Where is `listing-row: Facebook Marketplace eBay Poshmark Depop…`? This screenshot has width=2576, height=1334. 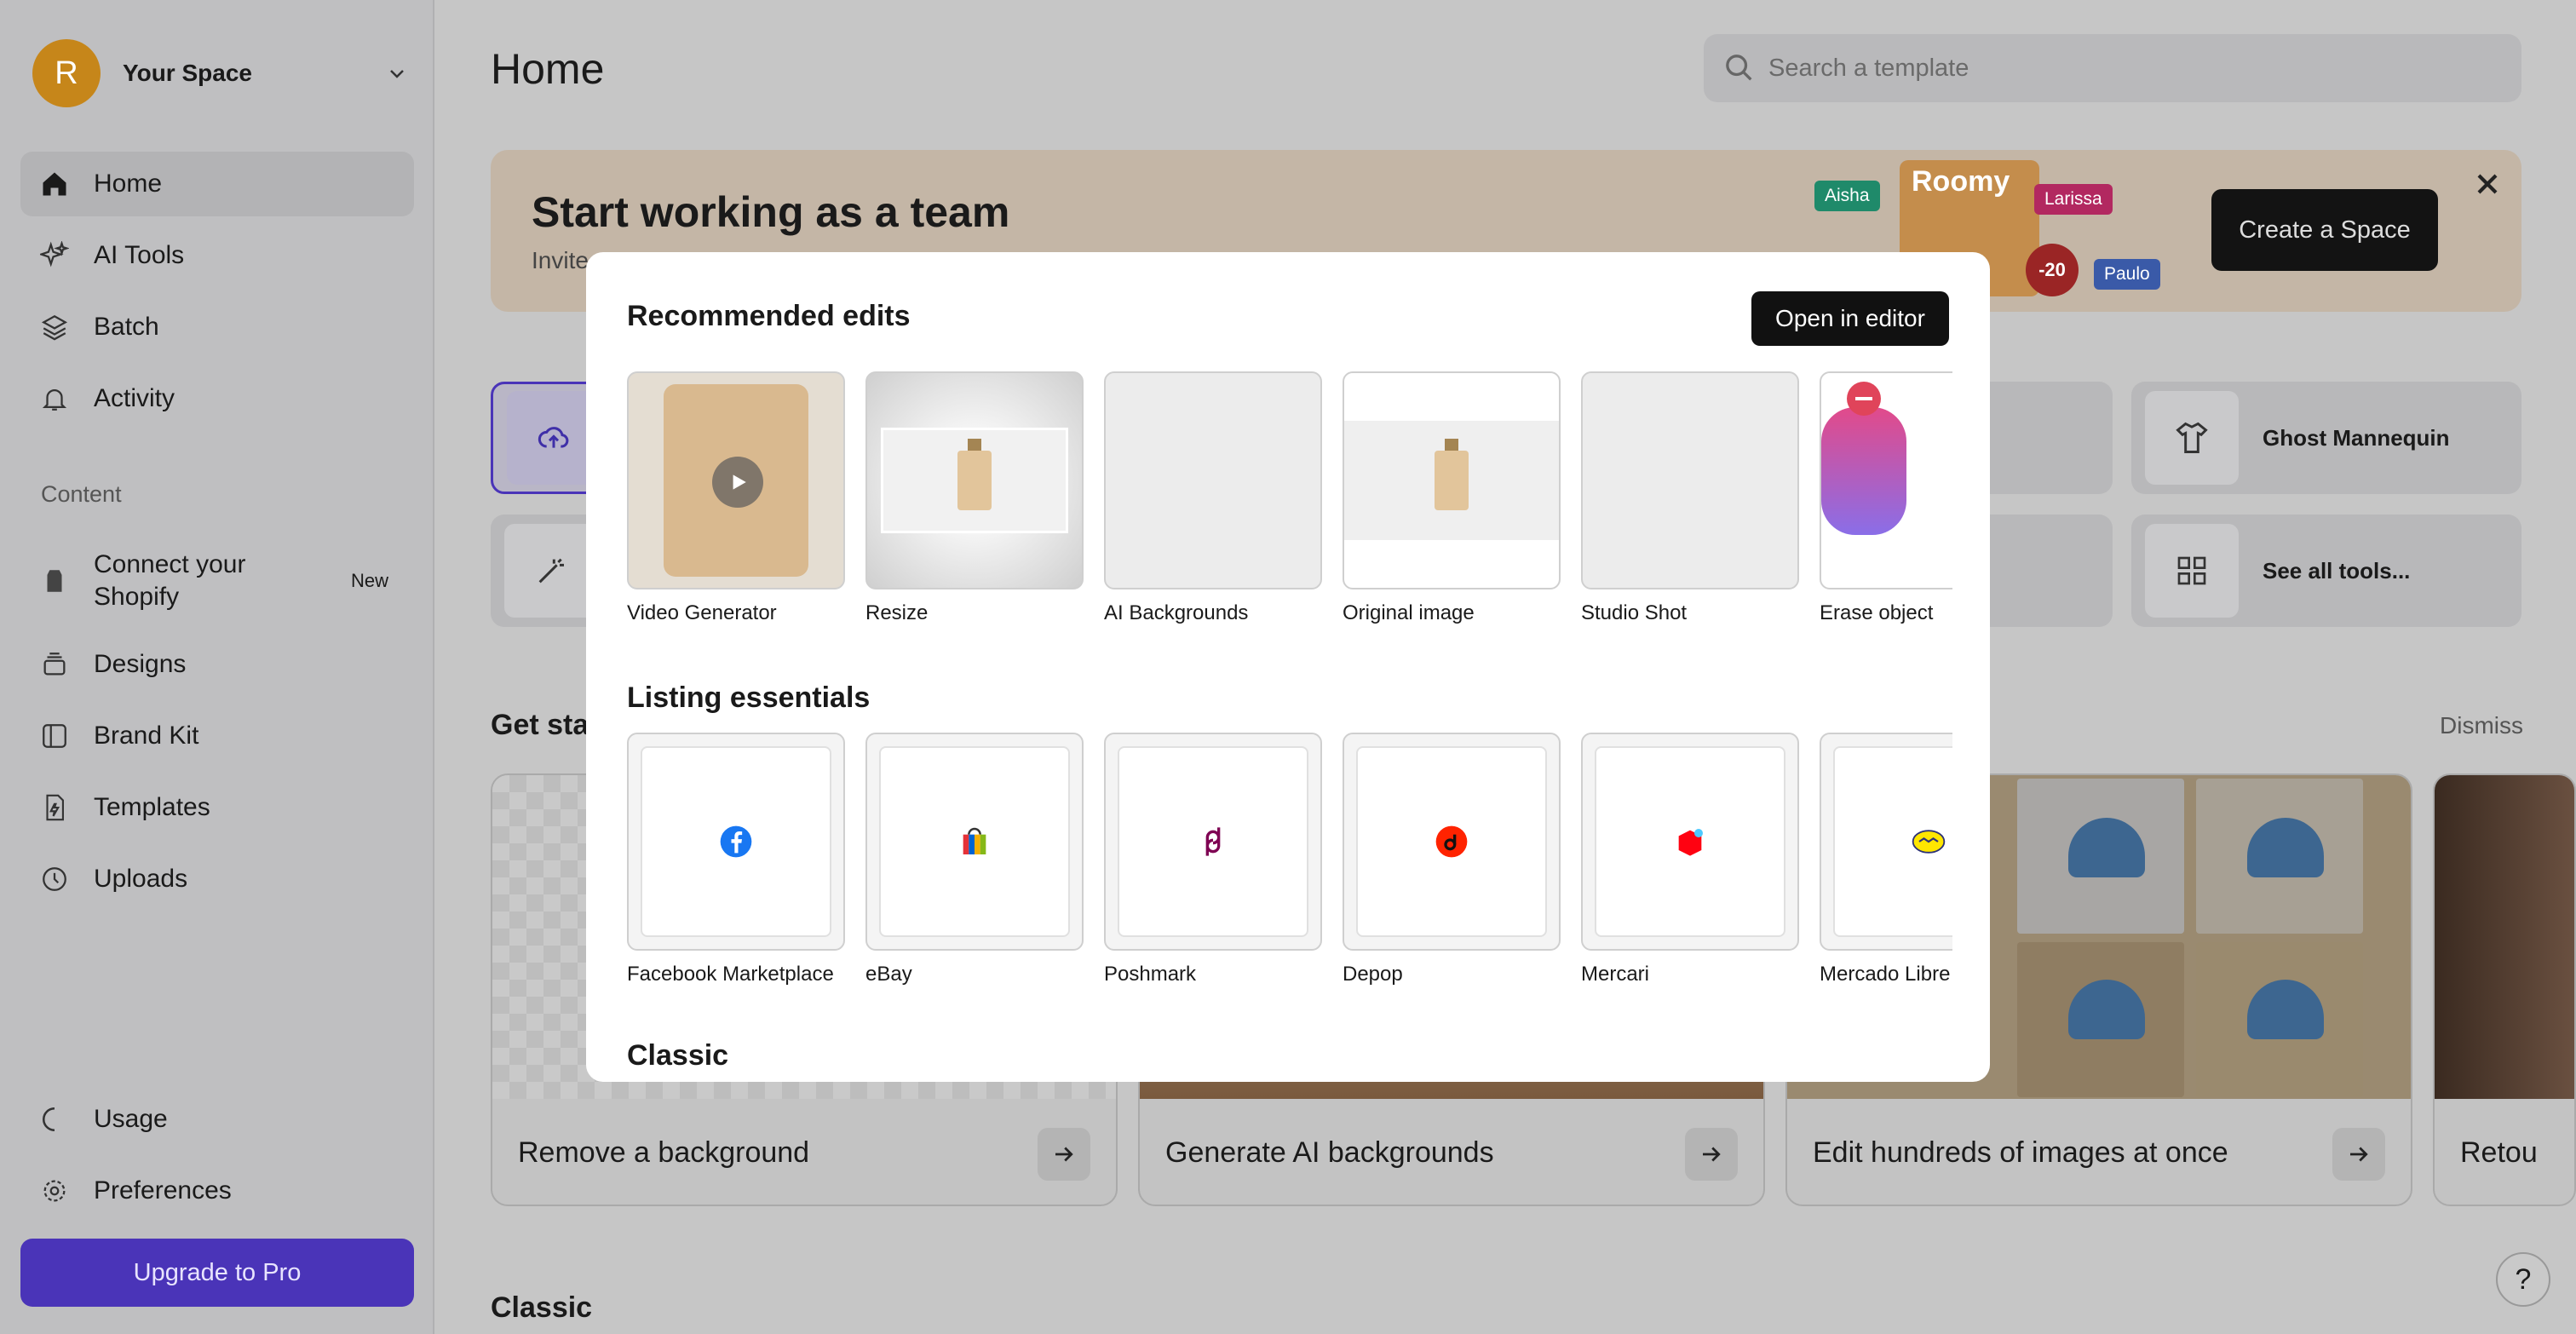
listing-row: Facebook Marketplace eBay Poshmark Depop… is located at coordinates (1289, 886).